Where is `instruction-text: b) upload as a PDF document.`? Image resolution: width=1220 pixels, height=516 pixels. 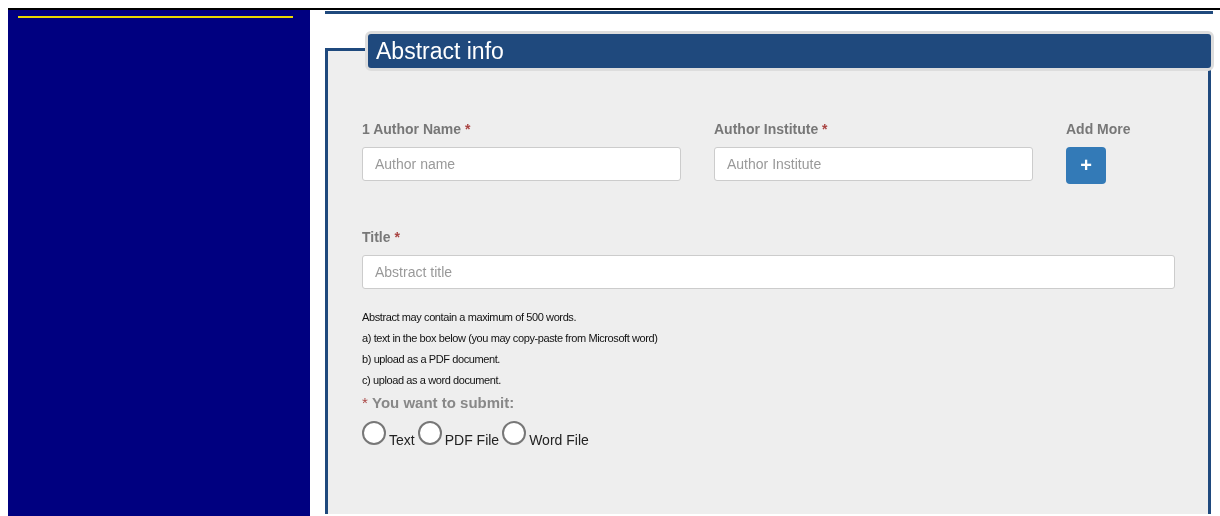 instruction-text: b) upload as a PDF document. is located at coordinates (431, 359).